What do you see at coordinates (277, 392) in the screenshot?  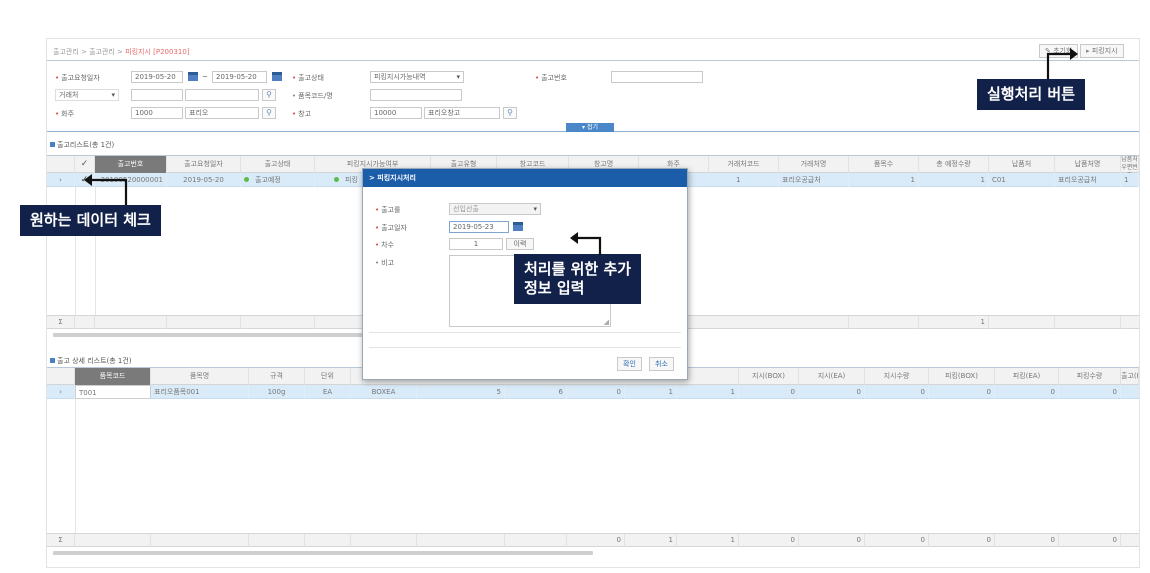 I see `cell-spec: 100g` at bounding box center [277, 392].